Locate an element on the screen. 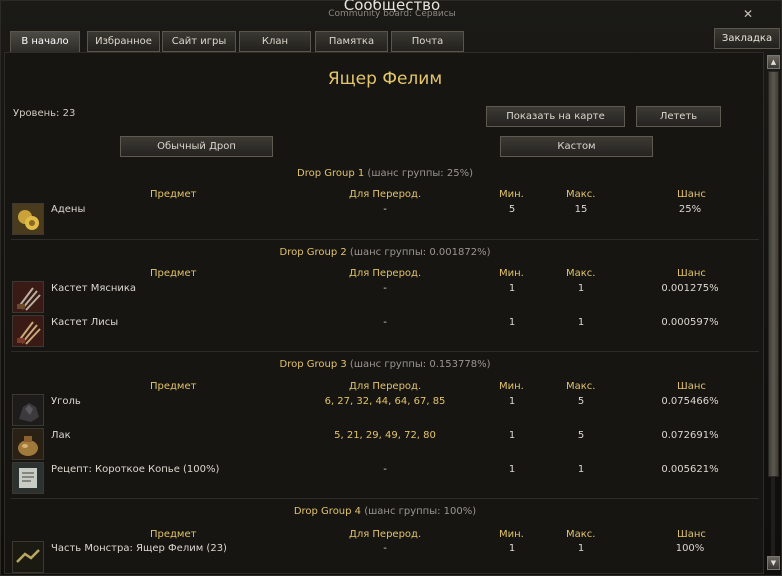 This screenshot has height=576, width=782. tab-game-site: Сайт игры is located at coordinates (199, 41).